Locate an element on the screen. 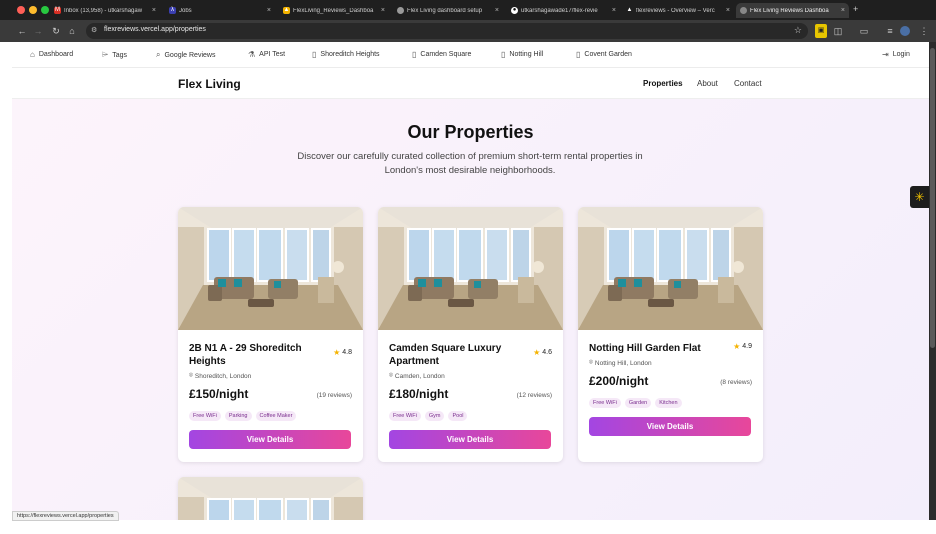 The height and width of the screenshot is (534, 936). property-card is located at coordinates (270, 498).